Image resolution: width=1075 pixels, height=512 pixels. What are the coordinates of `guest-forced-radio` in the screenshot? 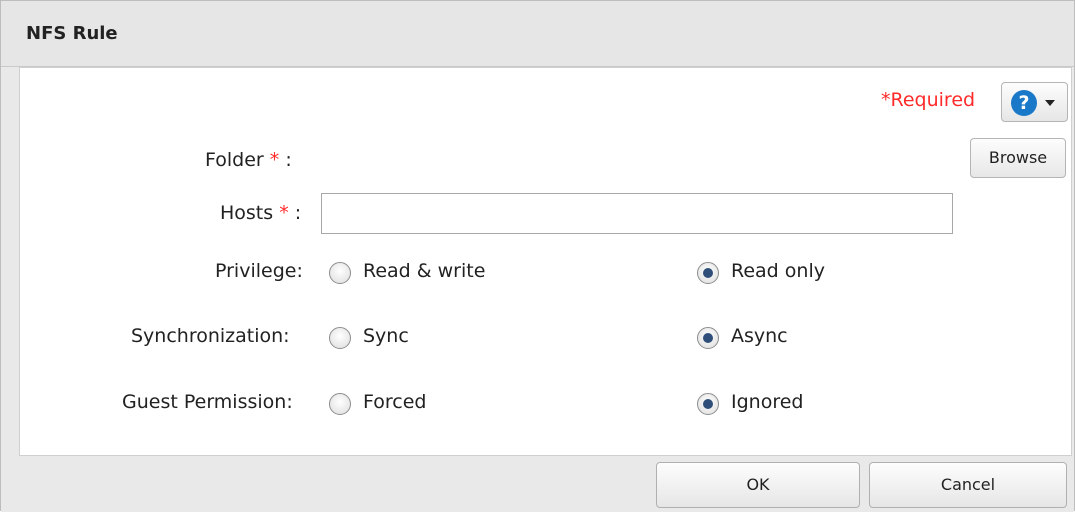 It's located at (340, 404).